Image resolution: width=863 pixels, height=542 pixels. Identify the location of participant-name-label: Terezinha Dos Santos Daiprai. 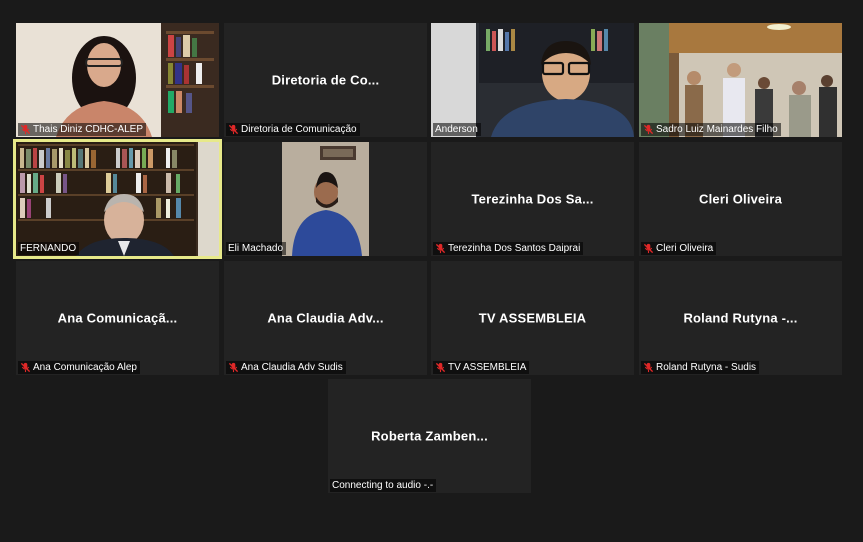
(508, 248).